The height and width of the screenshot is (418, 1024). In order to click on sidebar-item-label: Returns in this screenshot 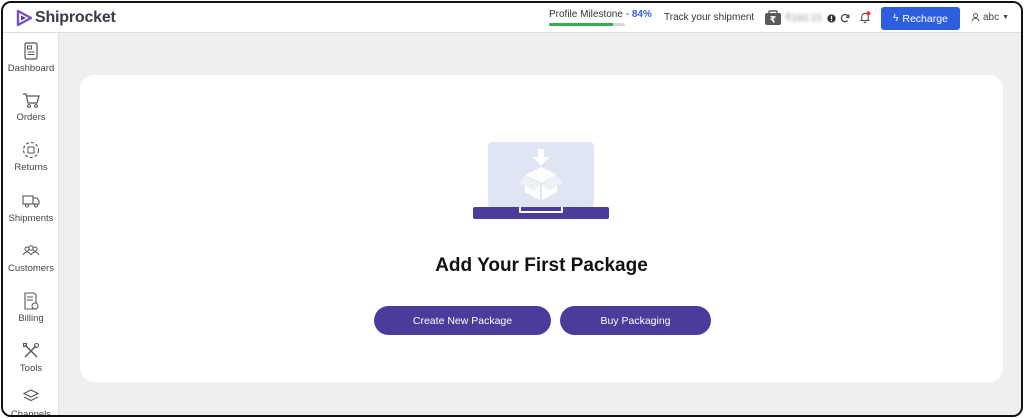, I will do `click(31, 167)`.